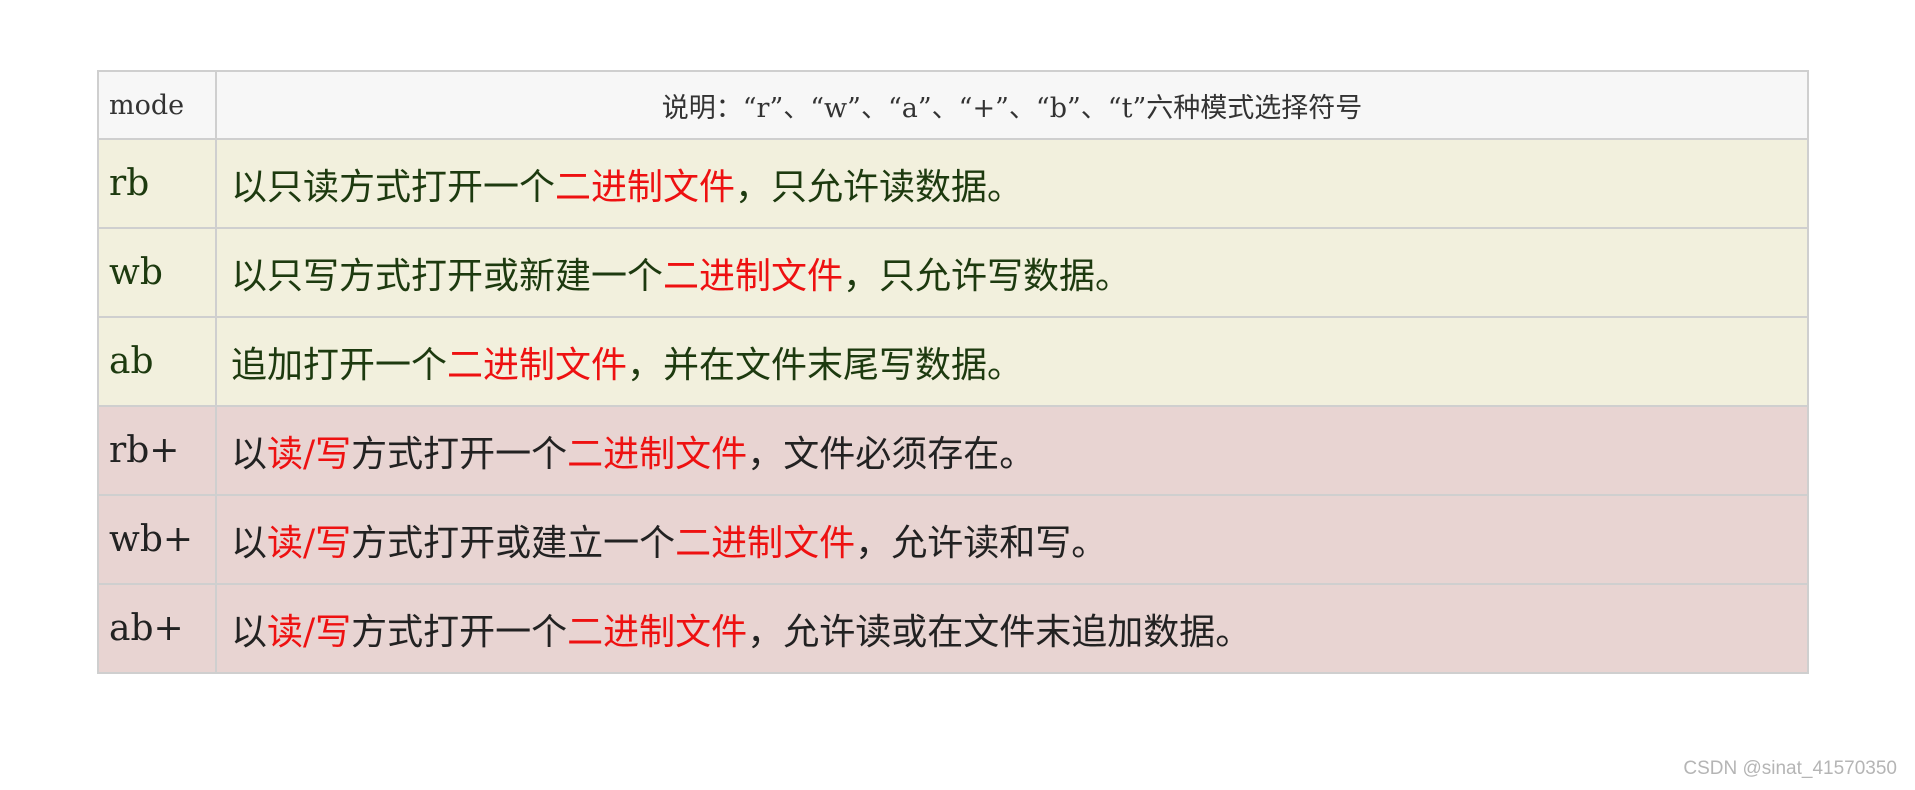 The width and height of the screenshot is (1915, 790). I want to click on table-row: wb+ 以读/写方式打开或建立一个二进制文件，允许读和写。, so click(953, 539).